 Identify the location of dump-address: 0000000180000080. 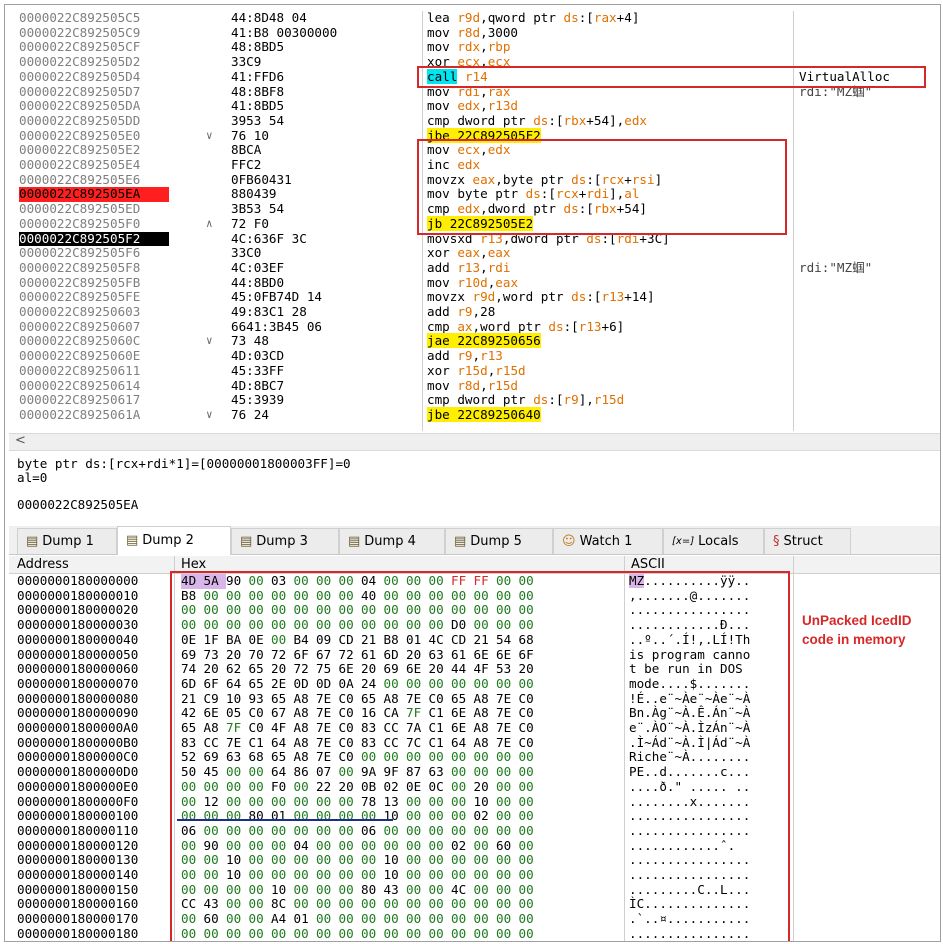
(77, 699).